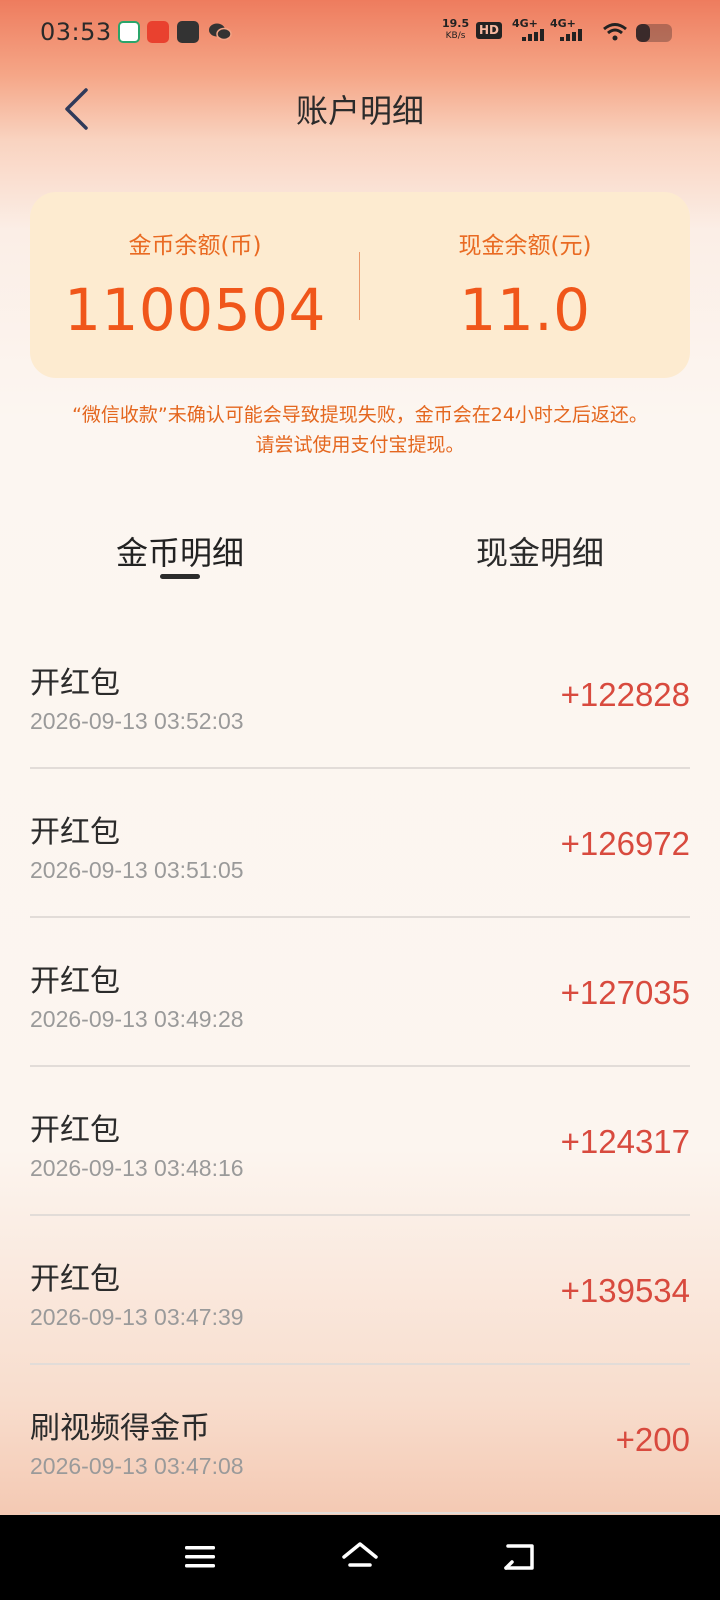 This screenshot has height=1600, width=720. I want to click on net-speed-unit: KB/s, so click(455, 36).